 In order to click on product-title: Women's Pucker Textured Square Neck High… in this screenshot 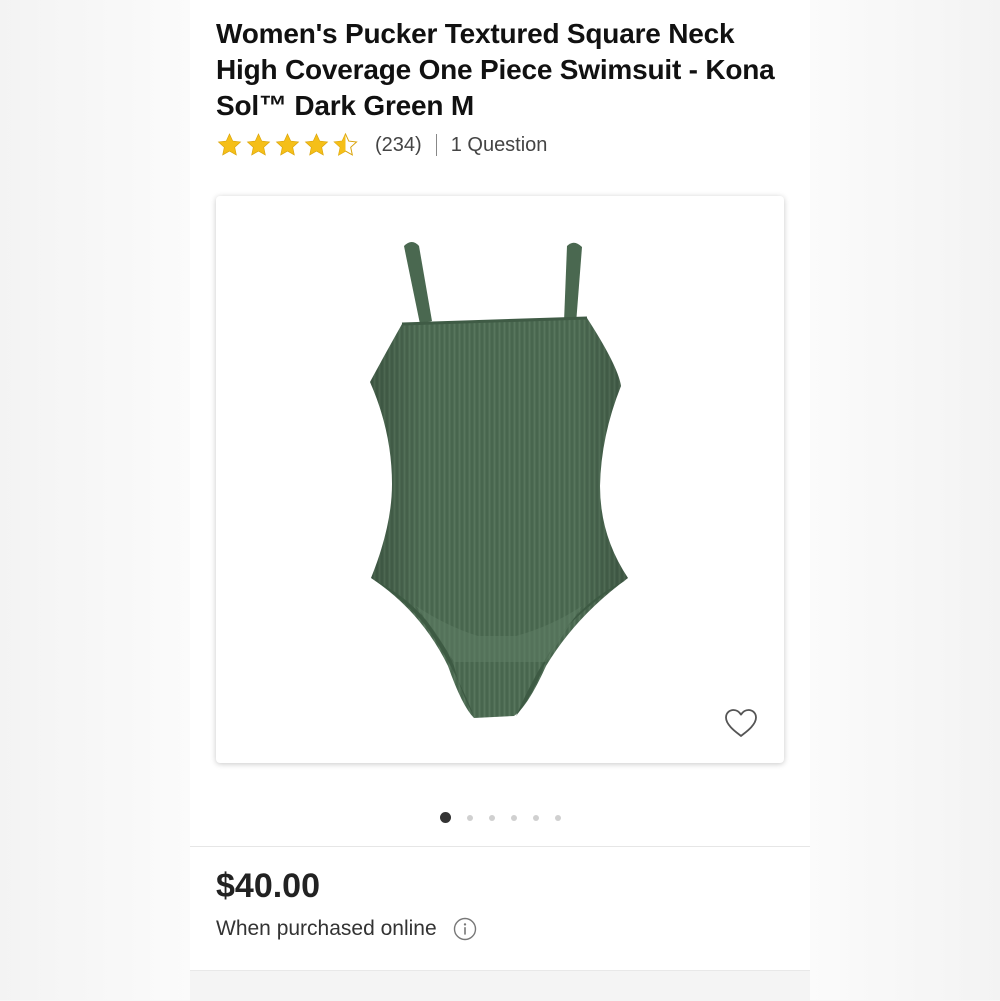, I will do `click(495, 69)`.